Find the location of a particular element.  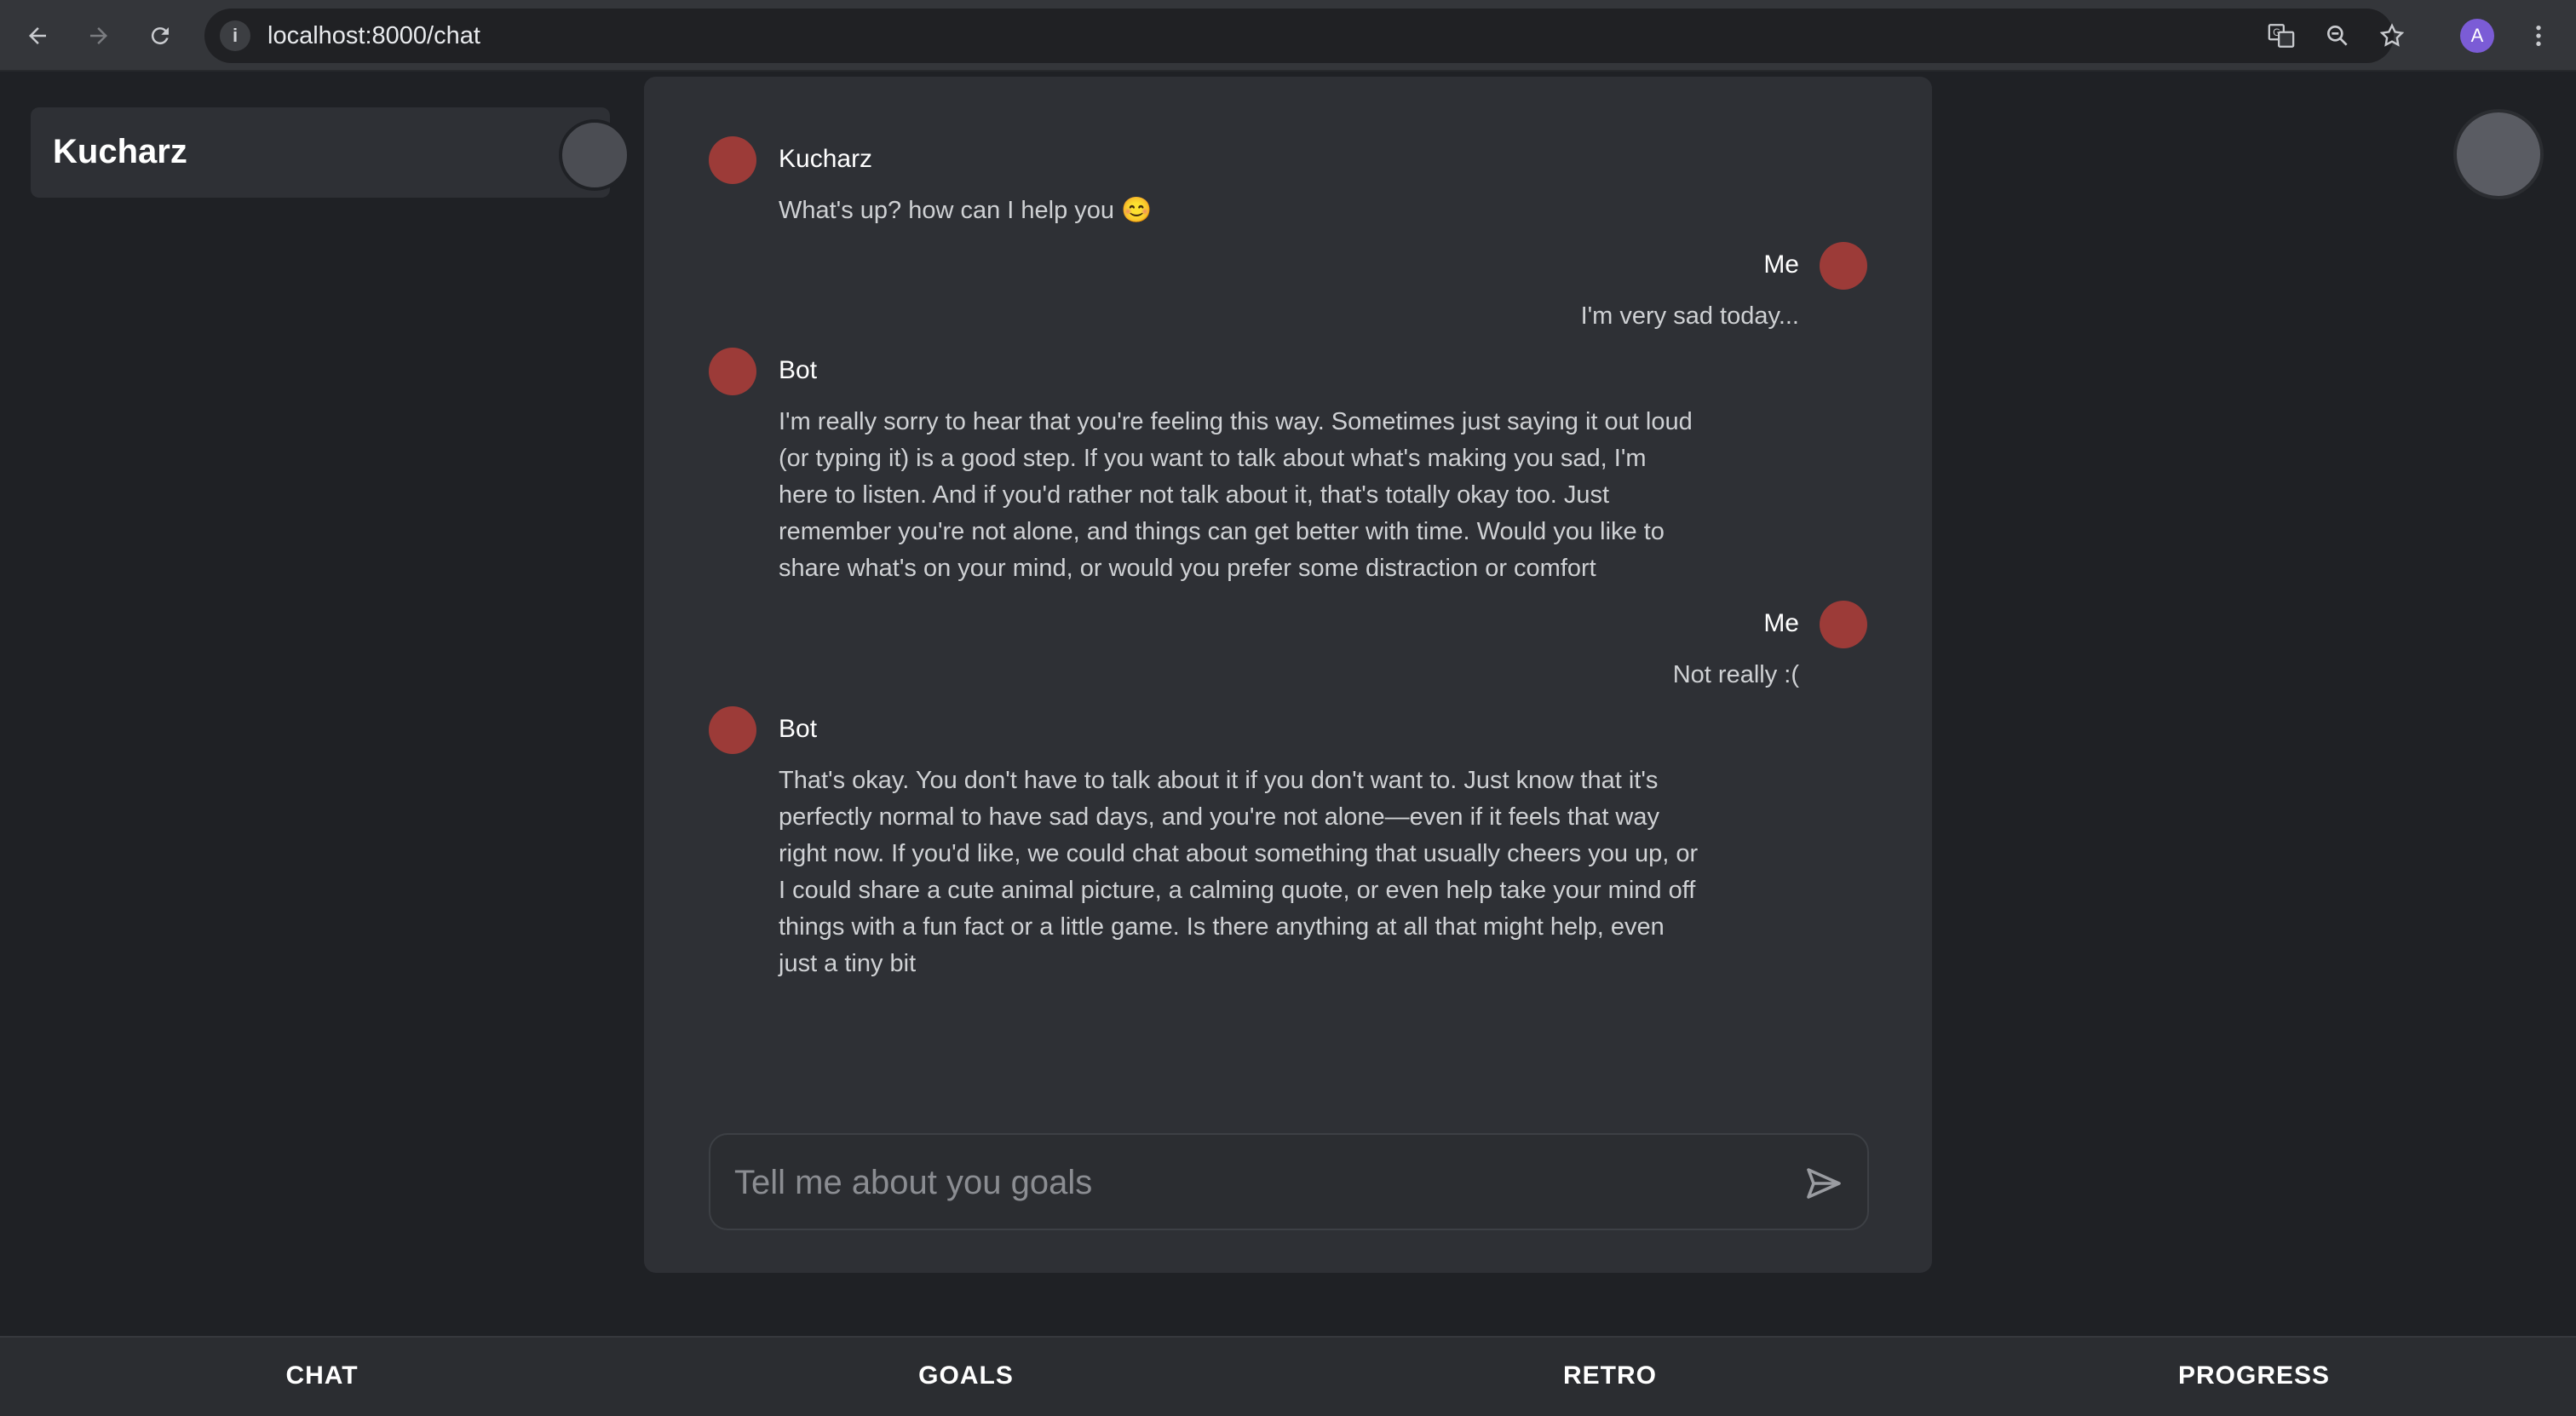

message-composer is located at coordinates (1289, 1181).